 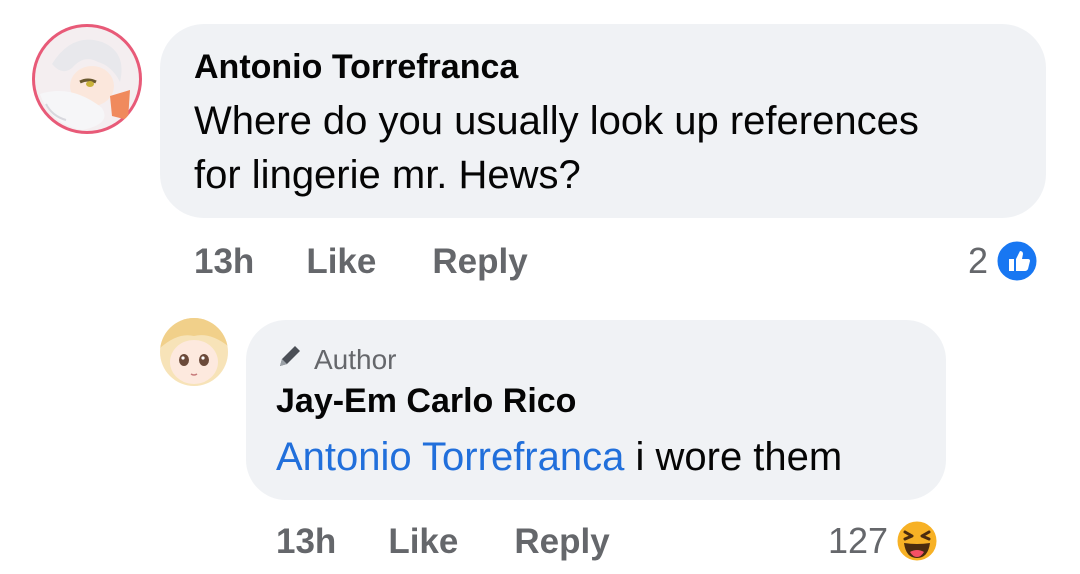 I want to click on comment-text: Antonio Torrefranca i wore them, so click(x=559, y=457).